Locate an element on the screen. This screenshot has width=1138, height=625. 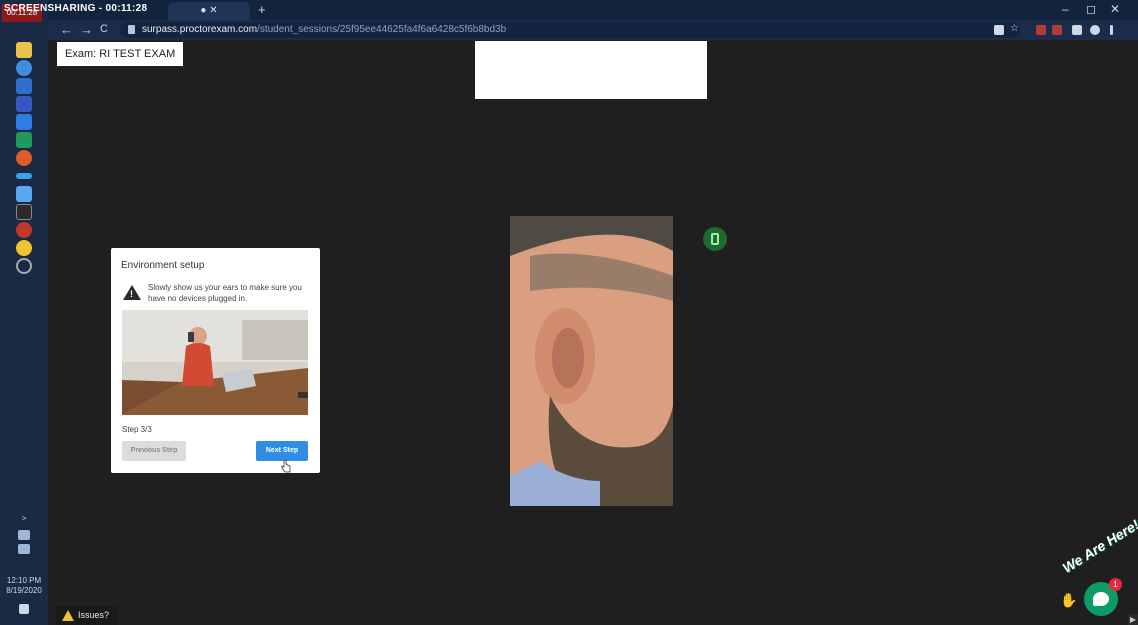
example-photo is located at coordinates (215, 362).